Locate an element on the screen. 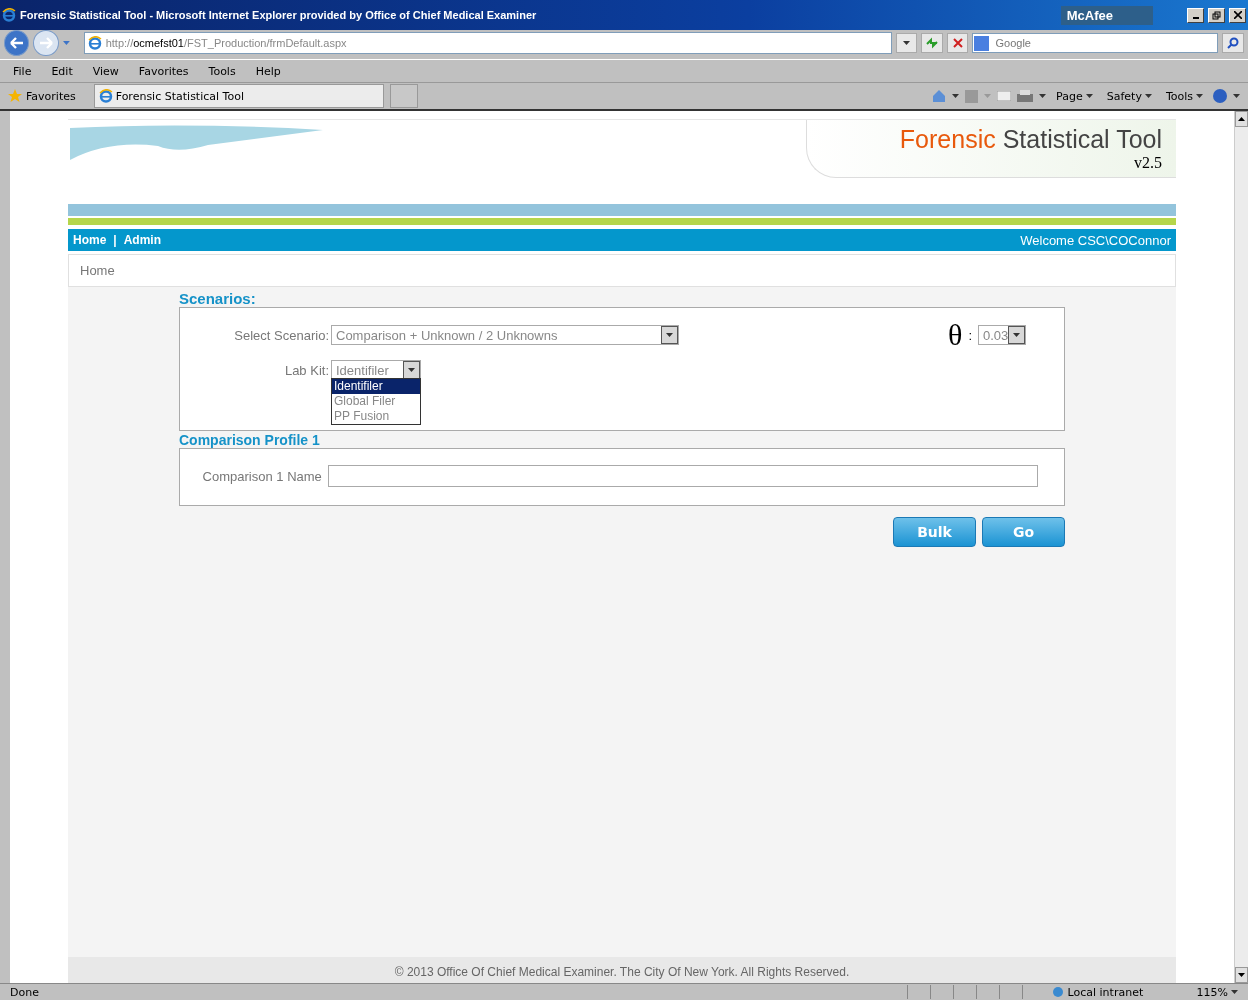 This screenshot has height=1000, width=1248. new-tab-button is located at coordinates (403, 96).